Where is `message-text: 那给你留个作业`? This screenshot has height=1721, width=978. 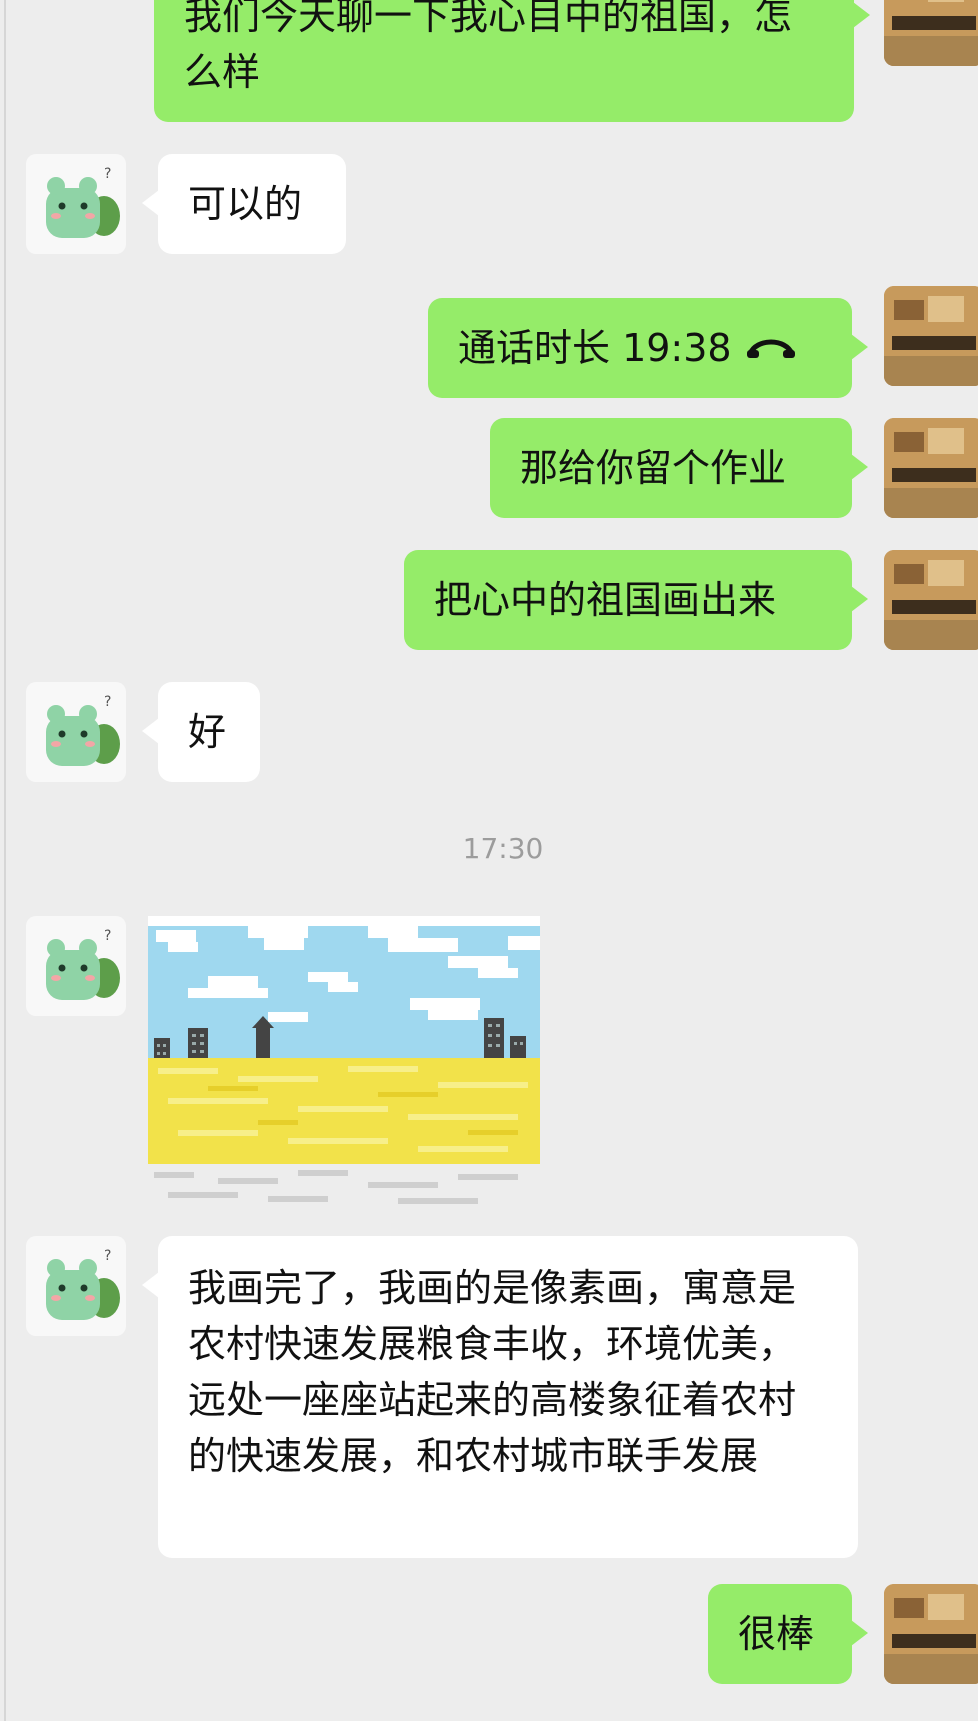
message-text: 那给你留个作业 is located at coordinates (653, 468).